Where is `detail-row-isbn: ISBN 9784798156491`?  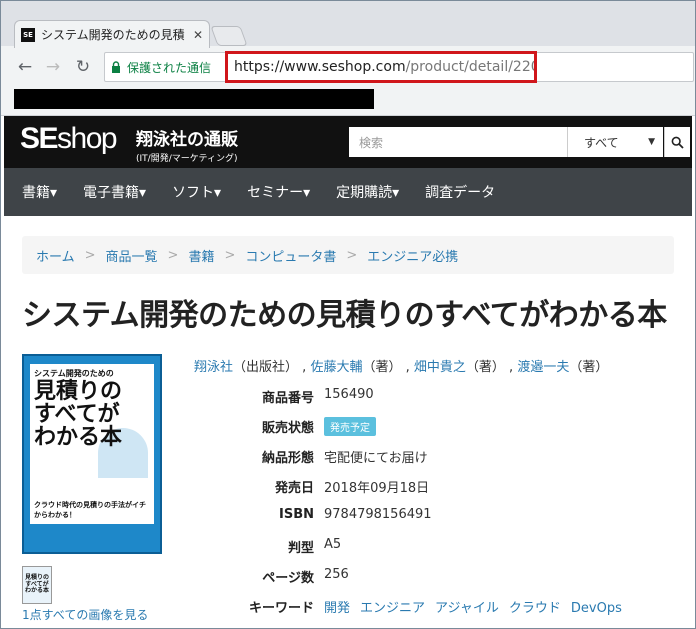
detail-row-isbn: ISBN 9784798156491 is located at coordinates (434, 517).